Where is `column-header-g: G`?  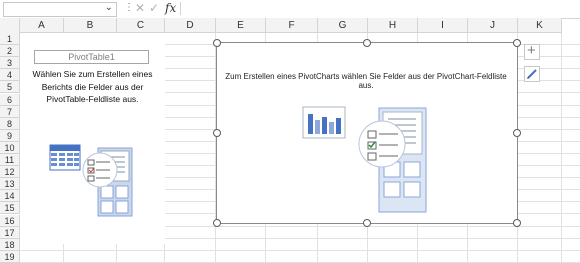
column-header-g: G is located at coordinates (343, 25).